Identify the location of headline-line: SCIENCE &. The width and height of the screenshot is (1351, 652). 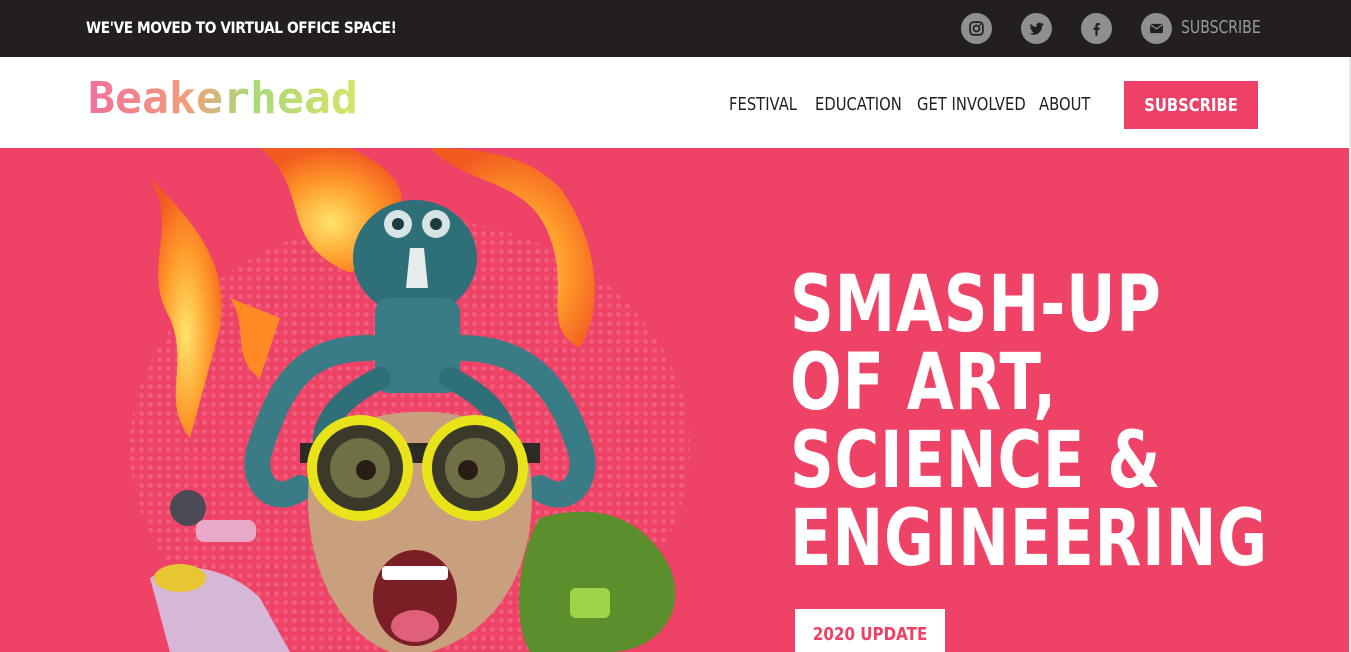
(976, 461).